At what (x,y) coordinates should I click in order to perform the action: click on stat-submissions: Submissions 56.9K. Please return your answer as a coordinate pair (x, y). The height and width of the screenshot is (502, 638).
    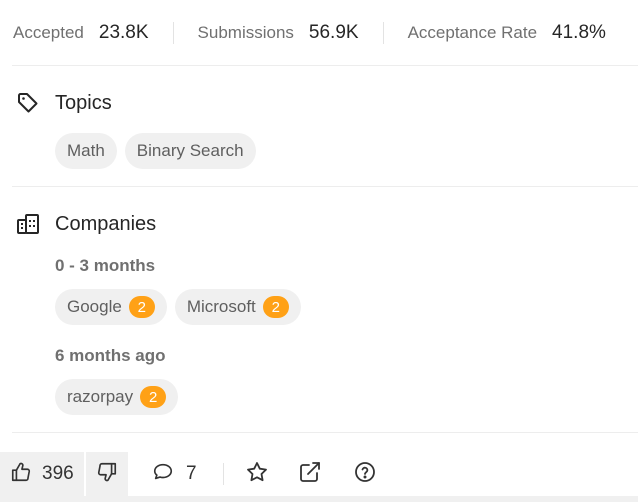
    Looking at the image, I should click on (278, 33).